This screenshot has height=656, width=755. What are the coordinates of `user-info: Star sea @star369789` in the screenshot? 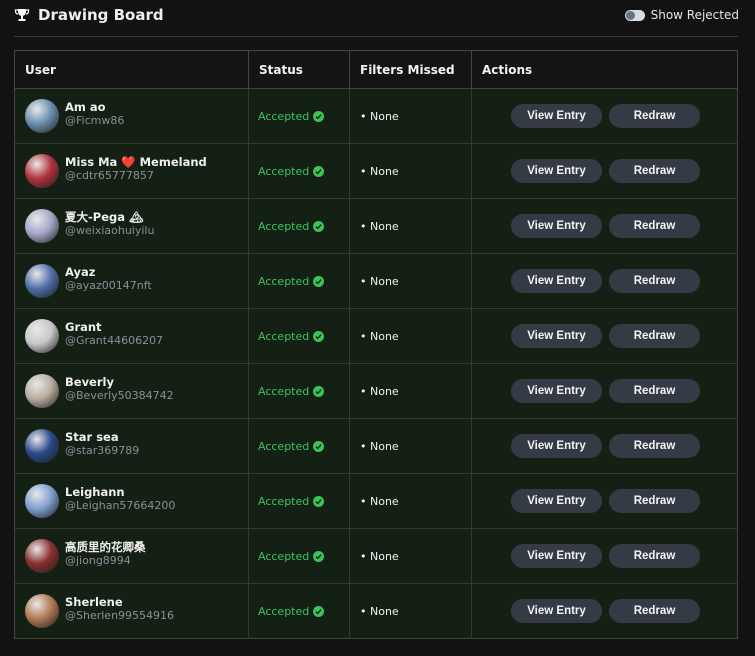 It's located at (102, 444).